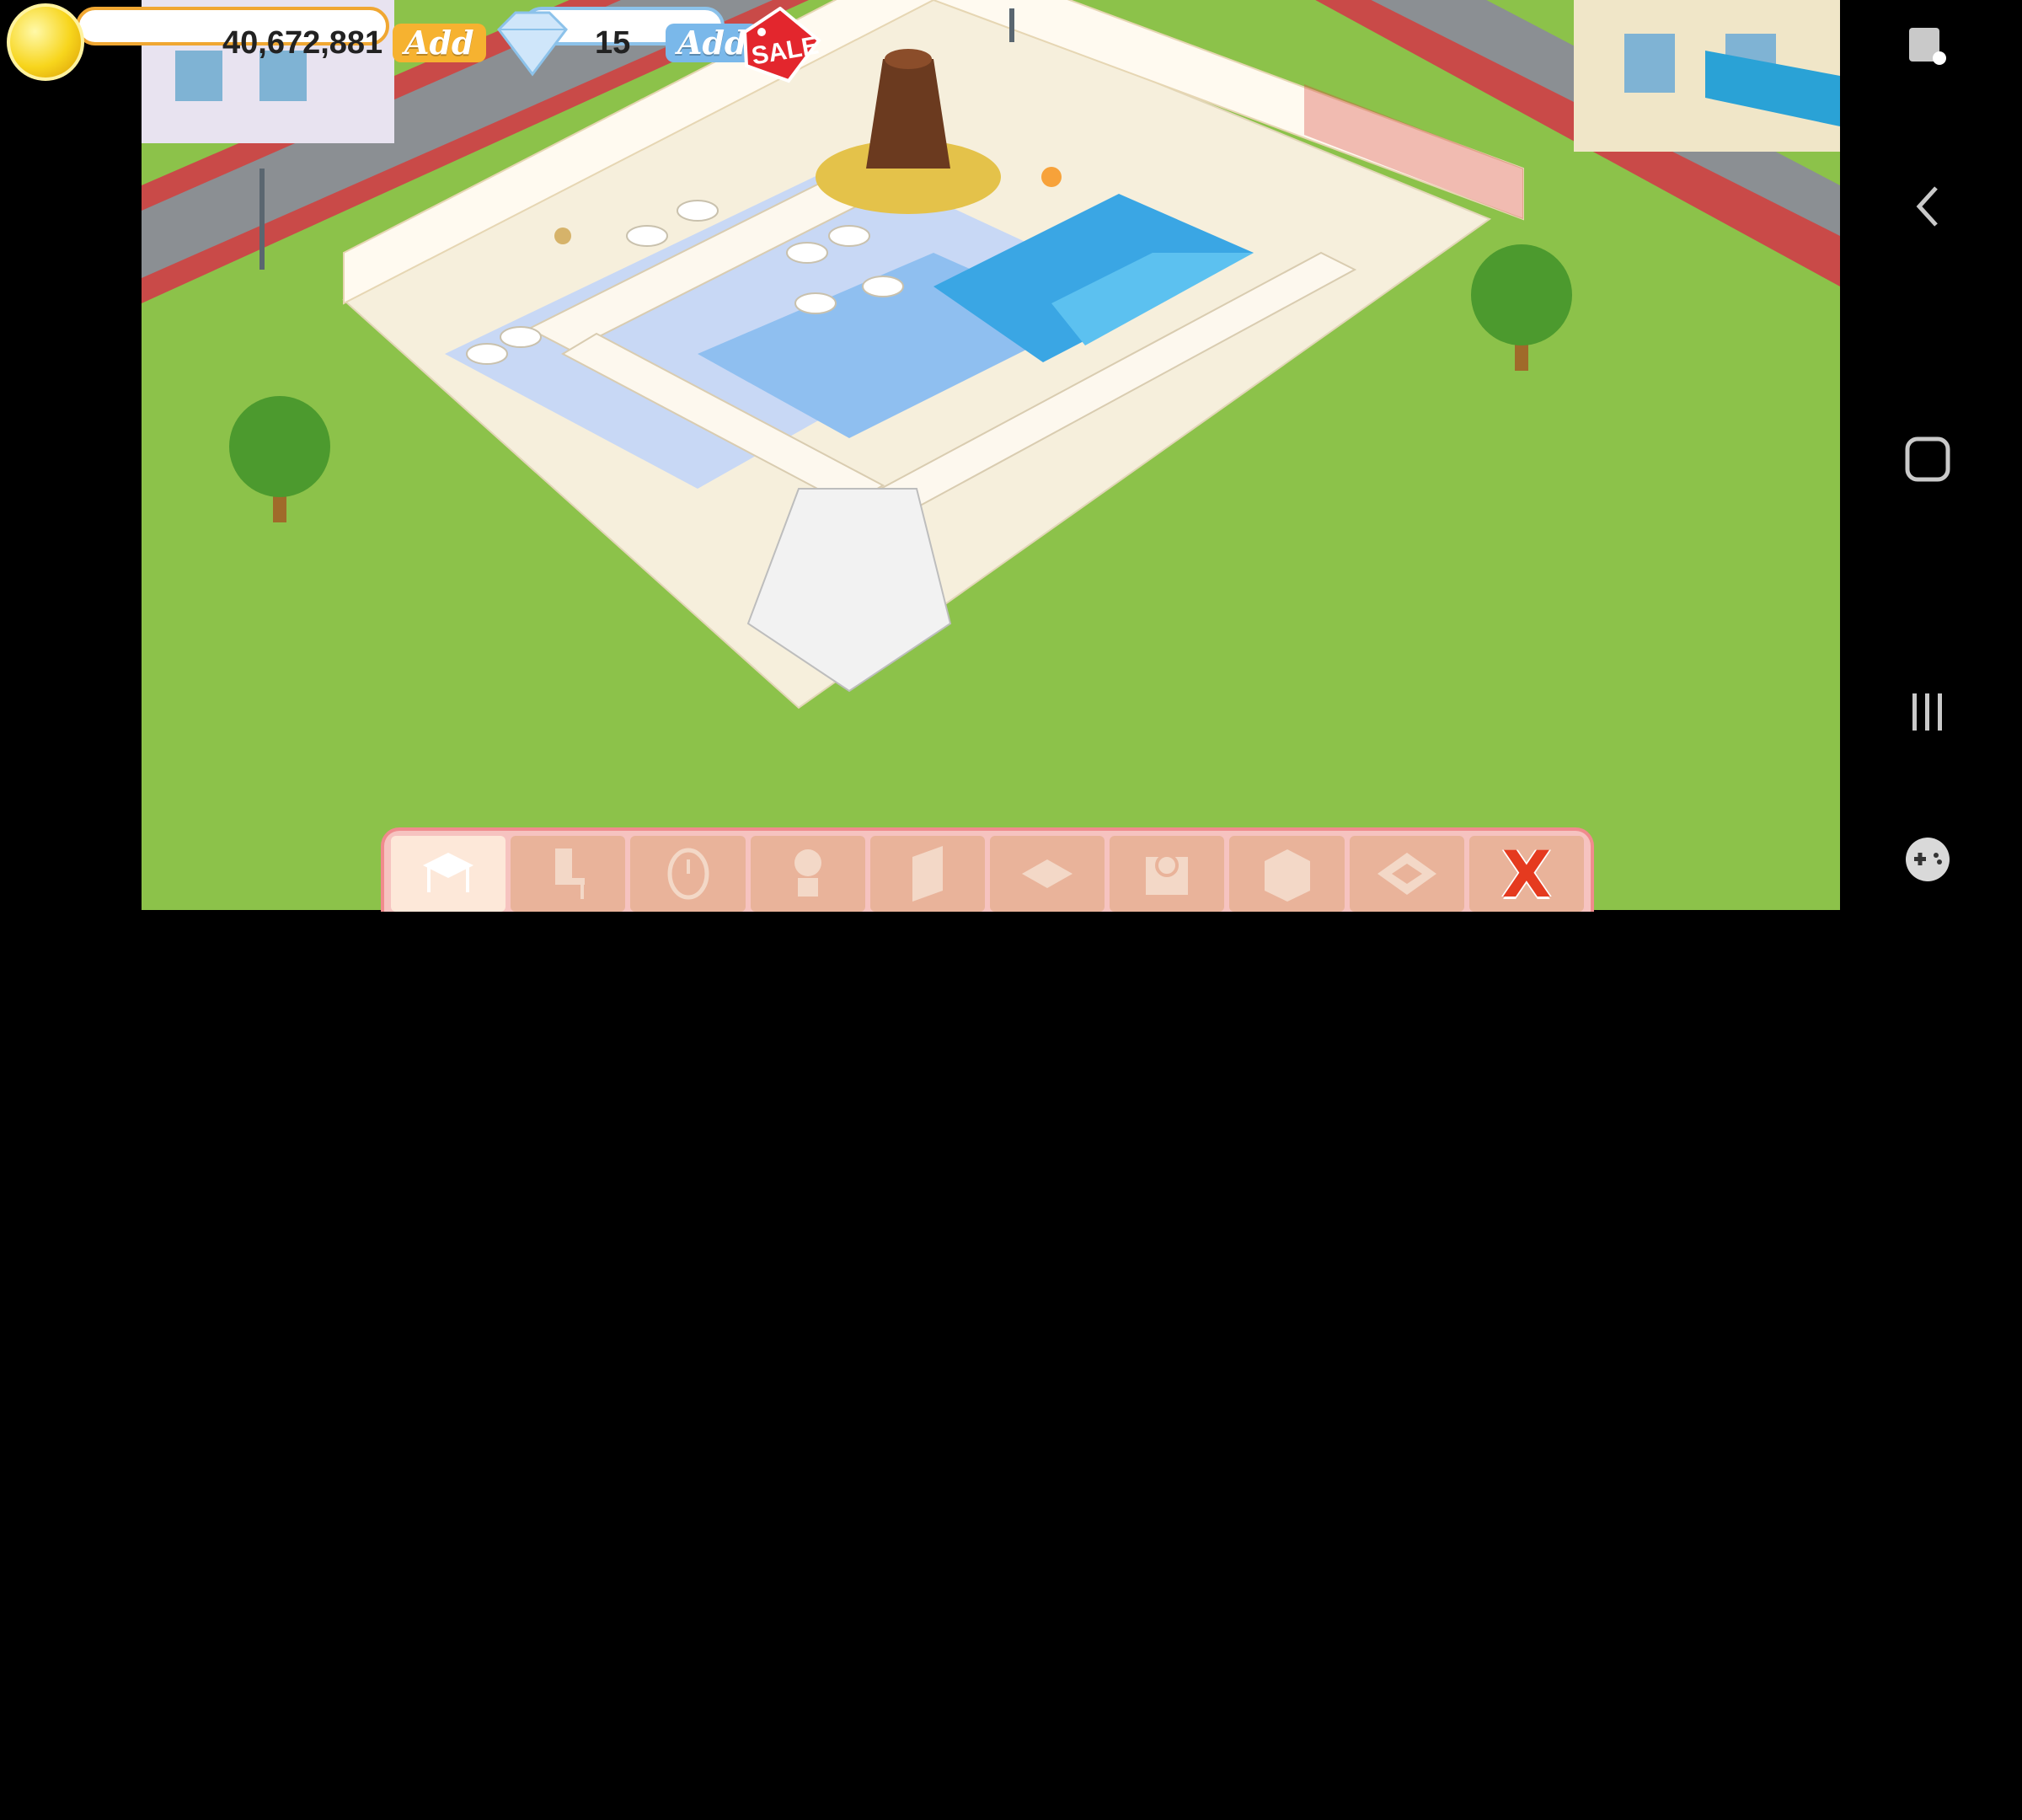 The width and height of the screenshot is (2022, 1820). I want to click on wall-icon, so click(927, 874).